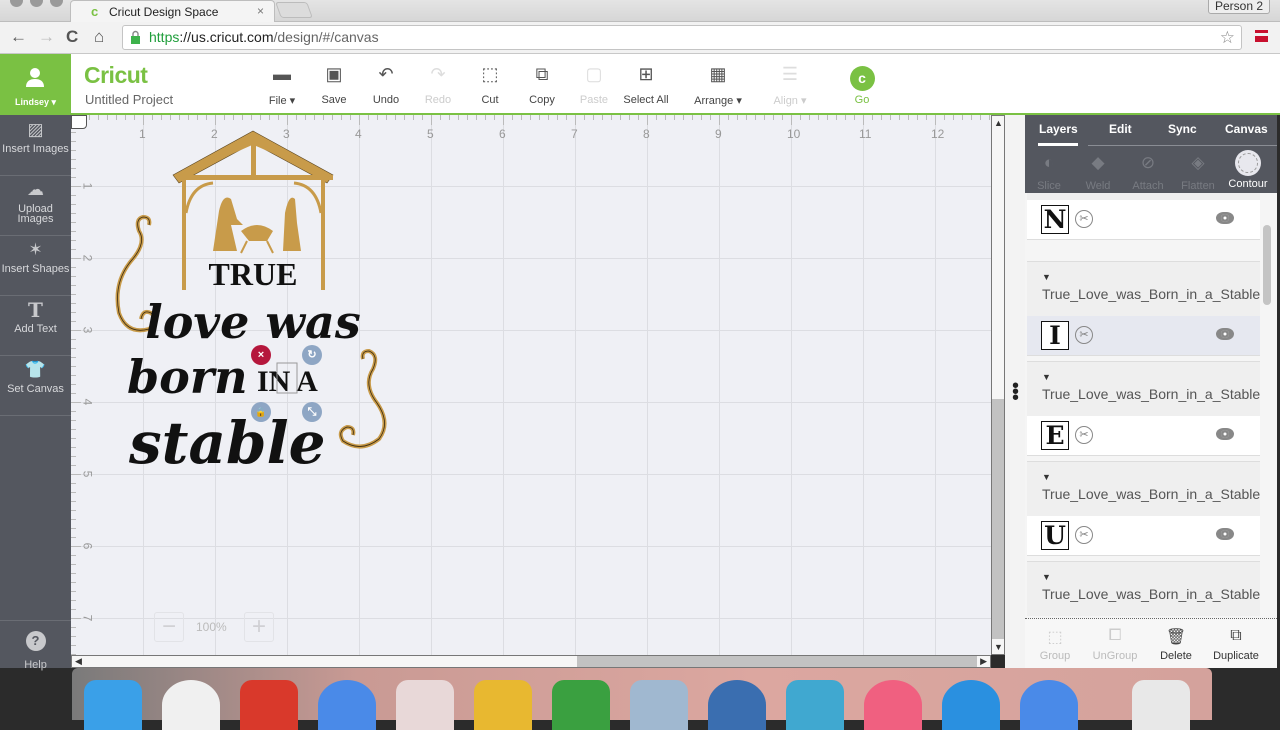 The width and height of the screenshot is (1280, 730). Describe the element at coordinates (1182, 129) in the screenshot. I see `tab-sync: Sync` at that location.